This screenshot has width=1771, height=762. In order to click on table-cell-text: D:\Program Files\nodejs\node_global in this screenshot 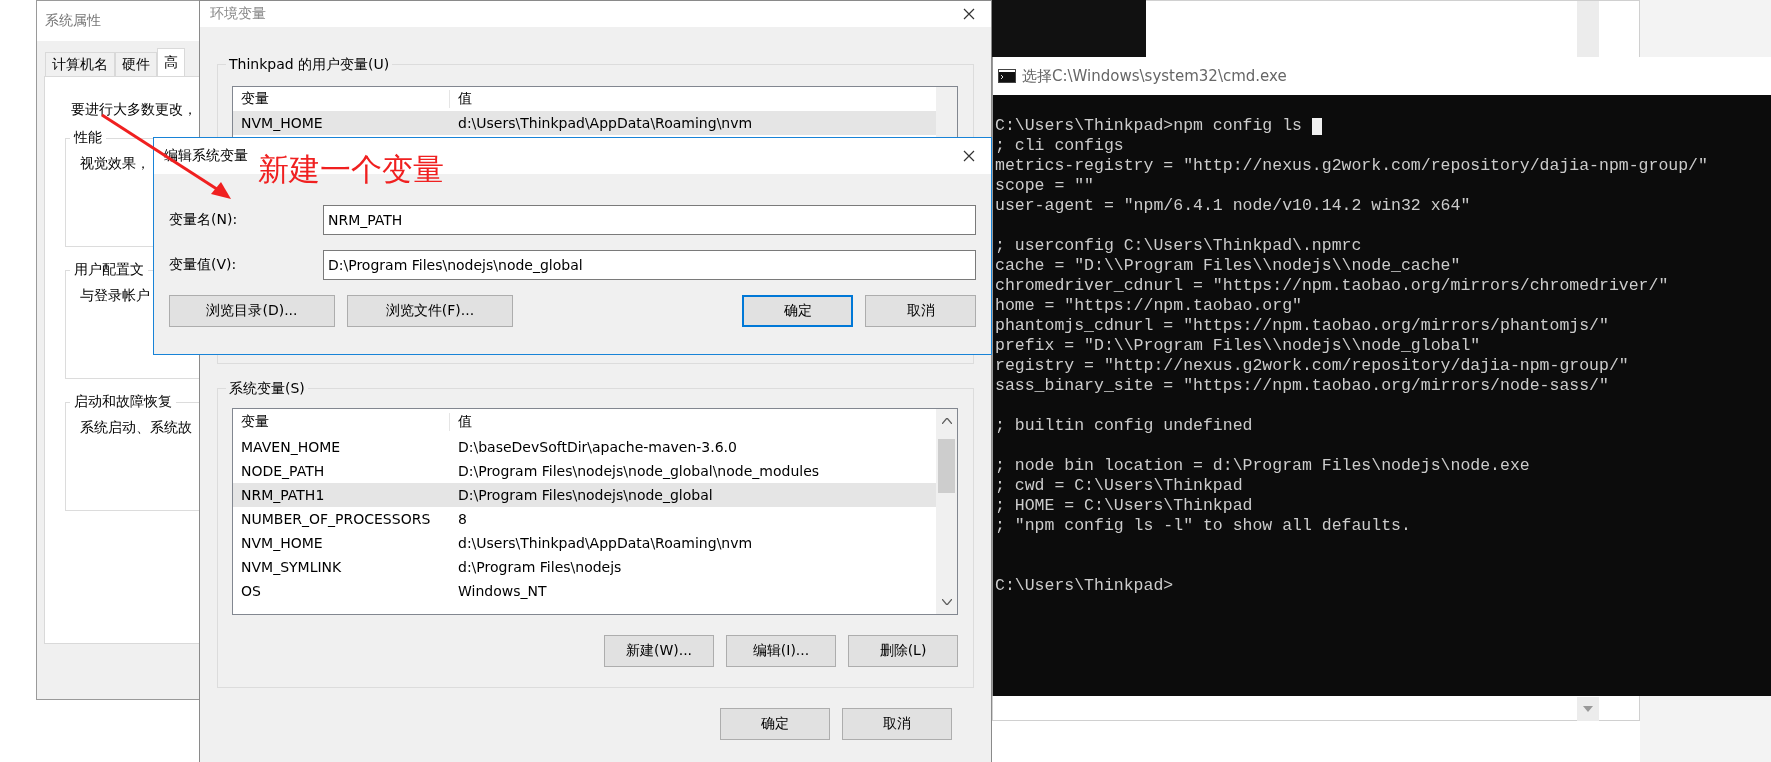, I will do `click(585, 495)`.